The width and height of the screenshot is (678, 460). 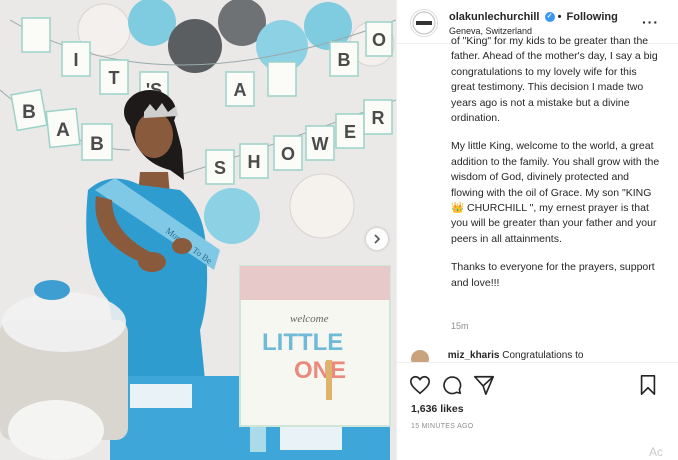 I want to click on banner-letter-b2: B, so click(x=29, y=112).